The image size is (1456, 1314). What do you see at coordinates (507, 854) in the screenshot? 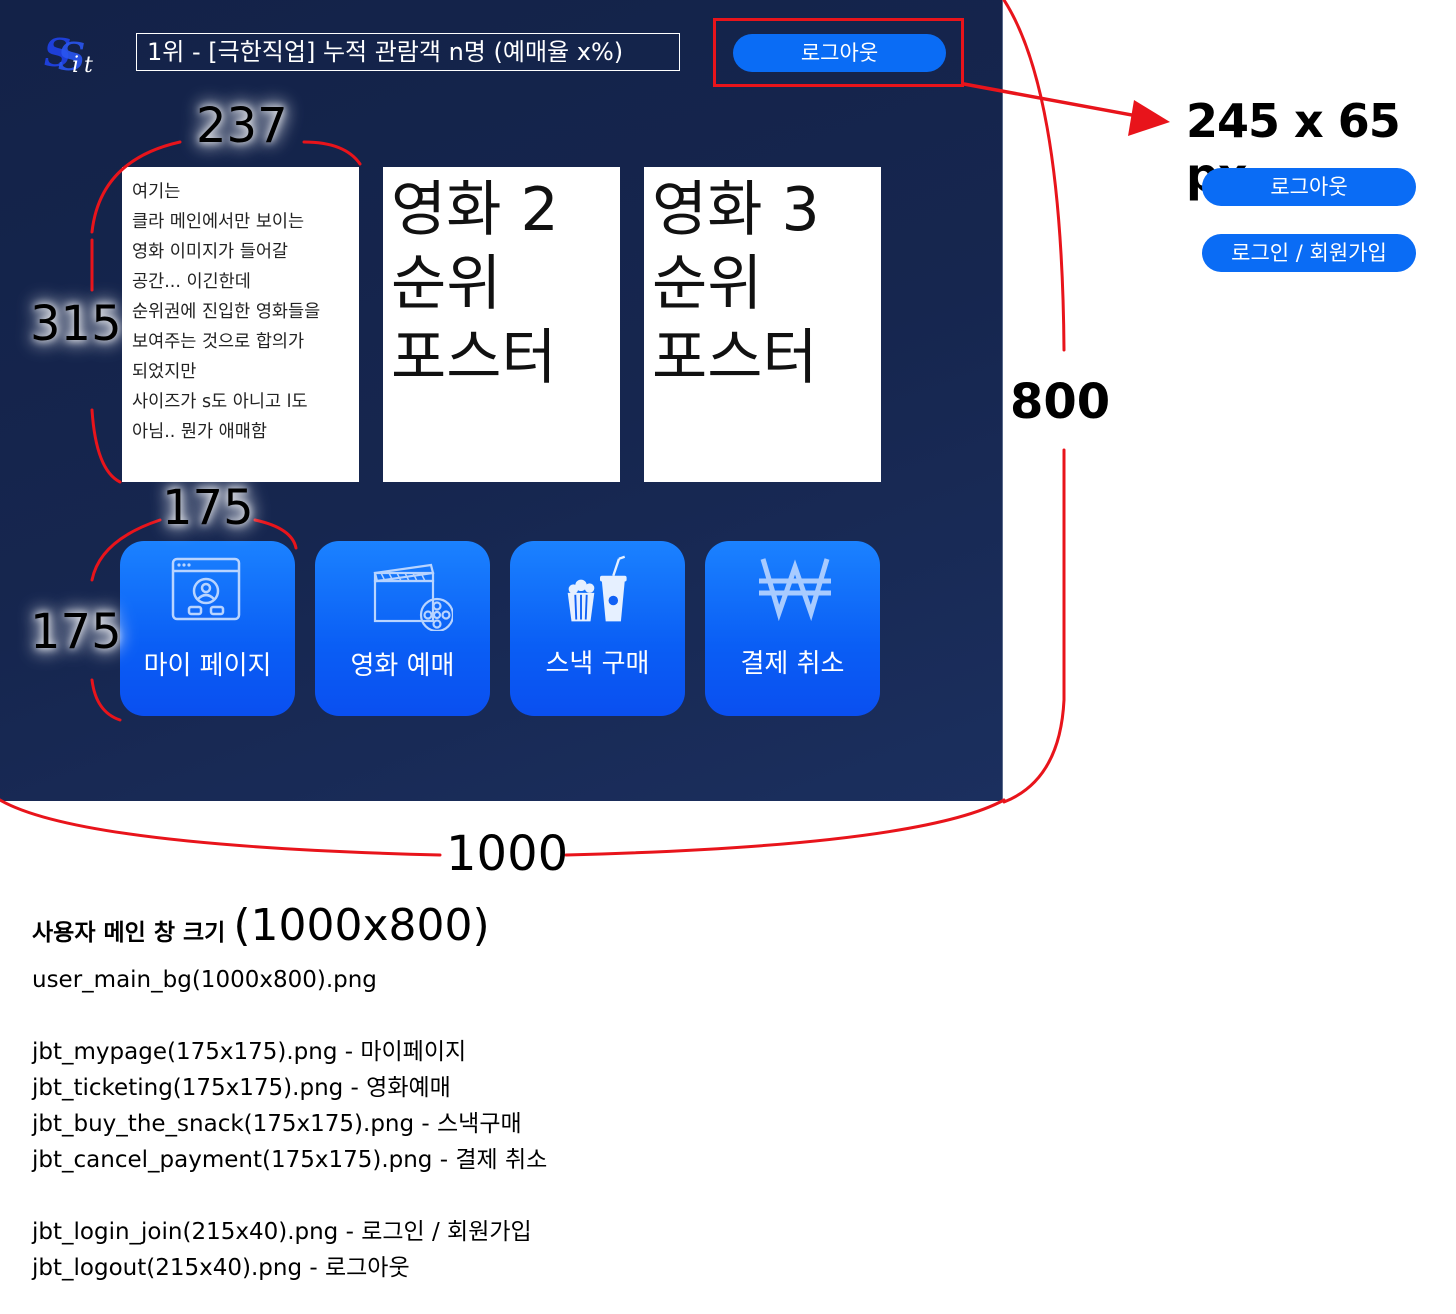
I see `window-width-label: 1000` at bounding box center [507, 854].